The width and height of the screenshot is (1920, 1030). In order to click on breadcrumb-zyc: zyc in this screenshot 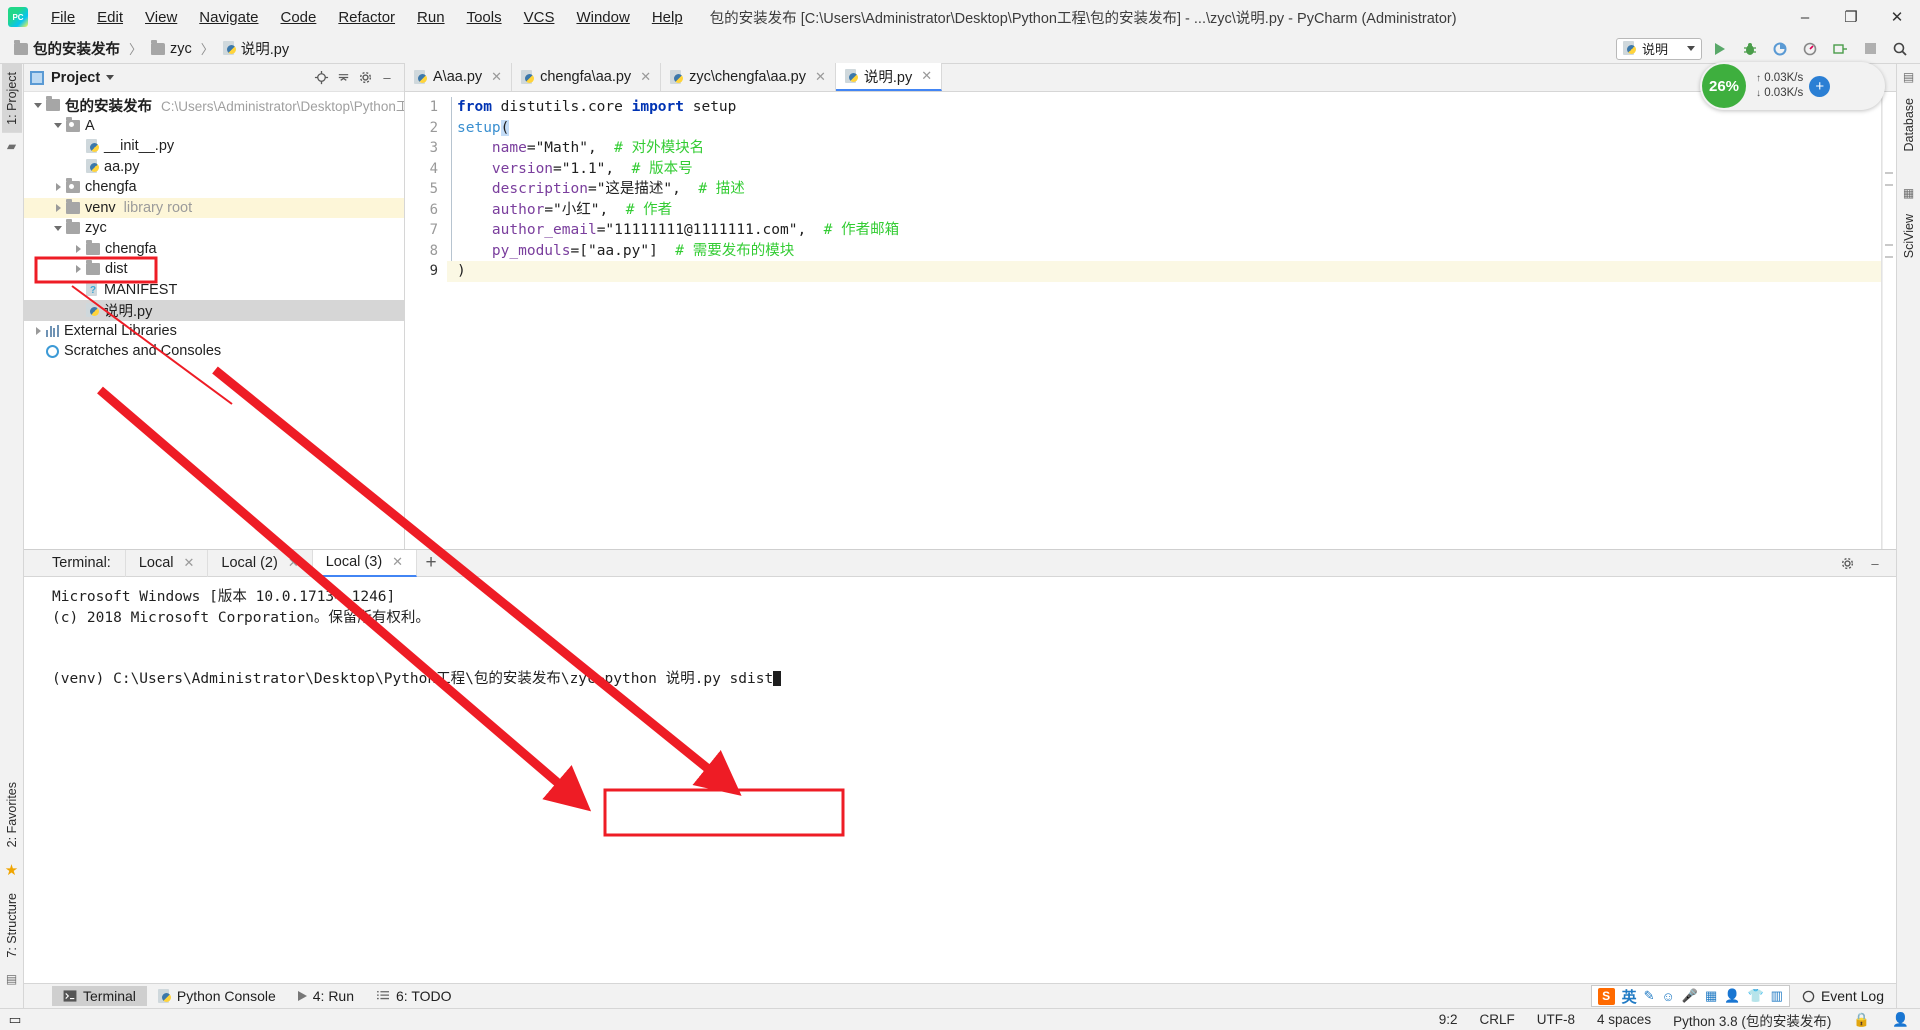, I will do `click(171, 49)`.